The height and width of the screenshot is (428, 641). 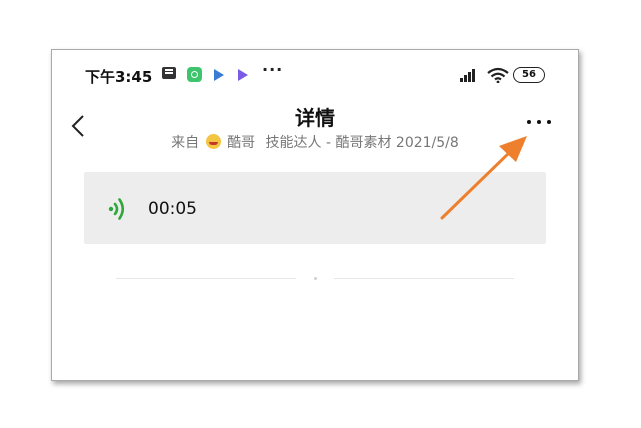 What do you see at coordinates (315, 208) in the screenshot?
I see `voice-message-bubble: 00:05` at bounding box center [315, 208].